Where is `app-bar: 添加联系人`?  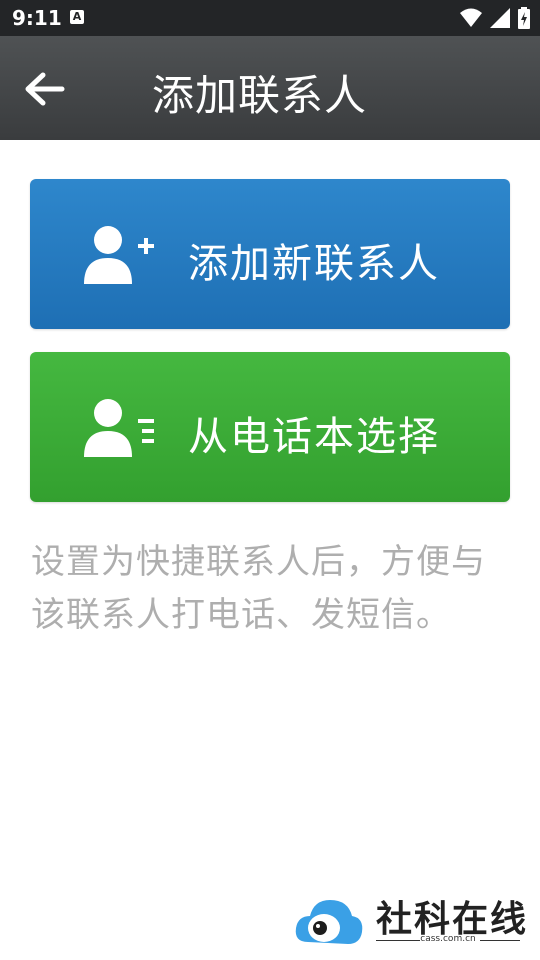 app-bar: 添加联系人 is located at coordinates (270, 88).